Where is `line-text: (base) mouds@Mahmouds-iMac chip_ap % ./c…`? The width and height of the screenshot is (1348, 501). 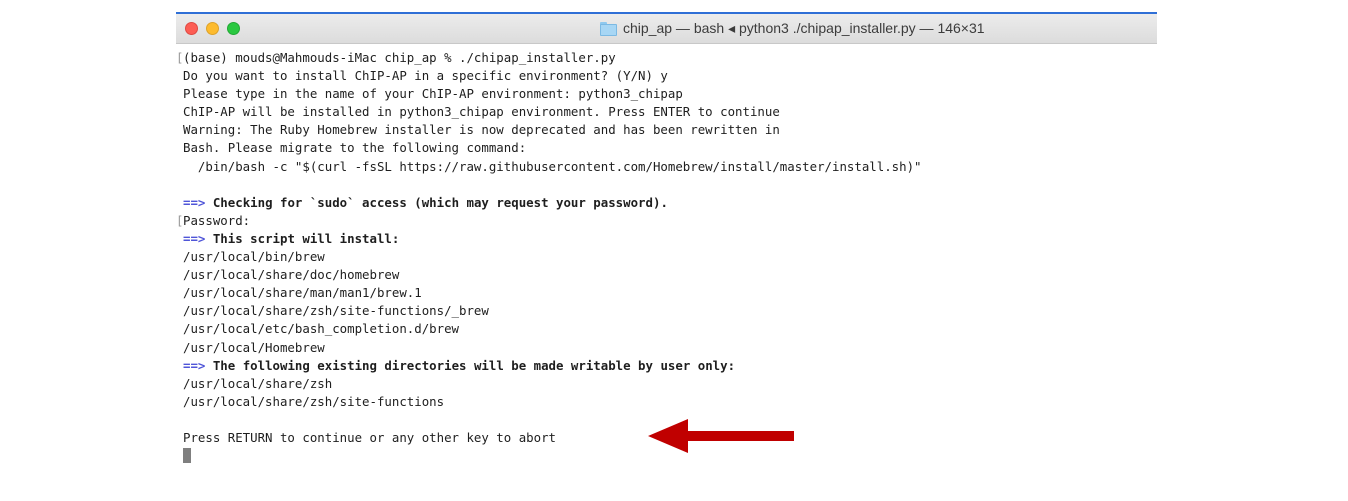 line-text: (base) mouds@Mahmouds-iMac chip_ap % ./c… is located at coordinates (399, 57).